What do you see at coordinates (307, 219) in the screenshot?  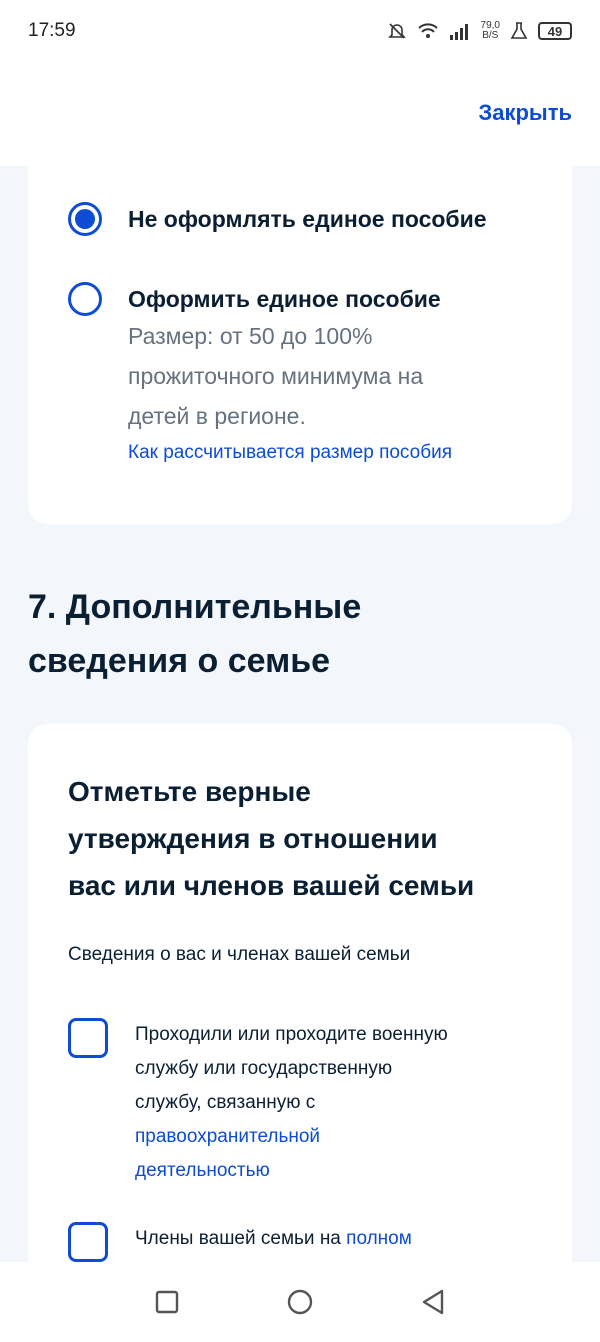 I see `radio-option-label: Не оформлять единое пособие` at bounding box center [307, 219].